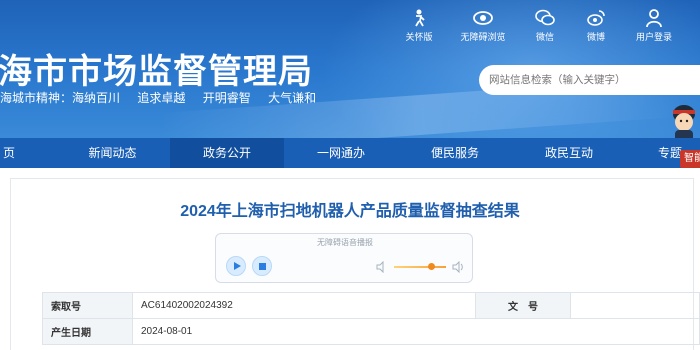  What do you see at coordinates (156, 68) in the screenshot?
I see `site-title: 海市市场监督管理局` at bounding box center [156, 68].